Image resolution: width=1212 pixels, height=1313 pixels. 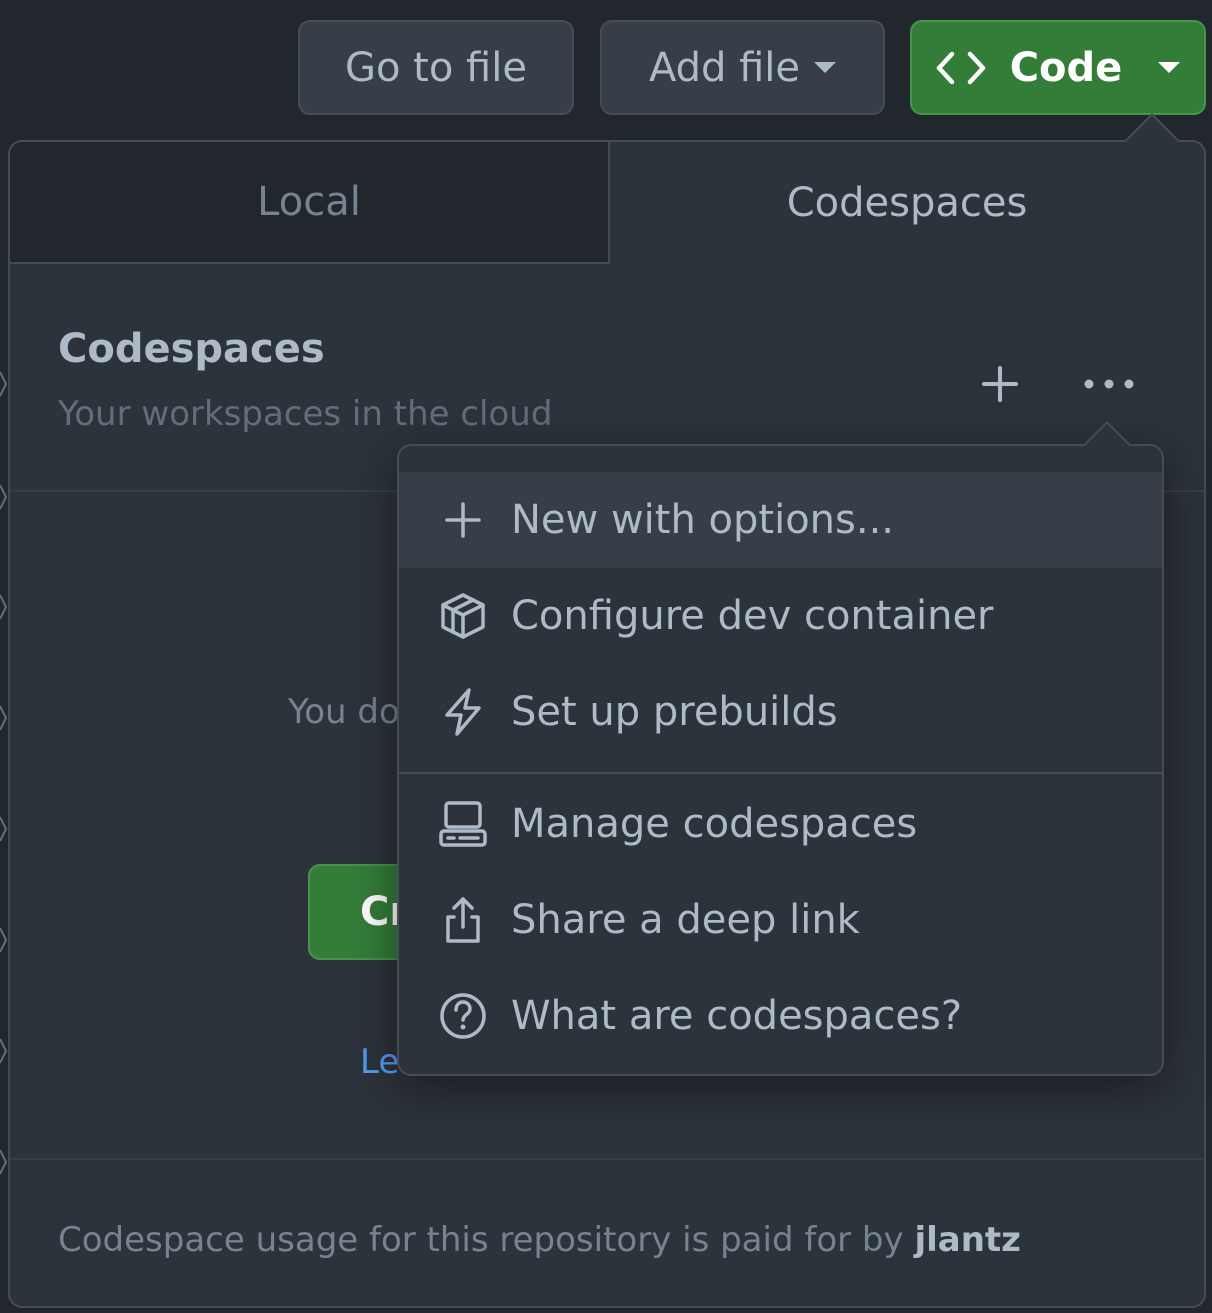 What do you see at coordinates (967, 1240) in the screenshot?
I see `footer-billing-owner: jlantz` at bounding box center [967, 1240].